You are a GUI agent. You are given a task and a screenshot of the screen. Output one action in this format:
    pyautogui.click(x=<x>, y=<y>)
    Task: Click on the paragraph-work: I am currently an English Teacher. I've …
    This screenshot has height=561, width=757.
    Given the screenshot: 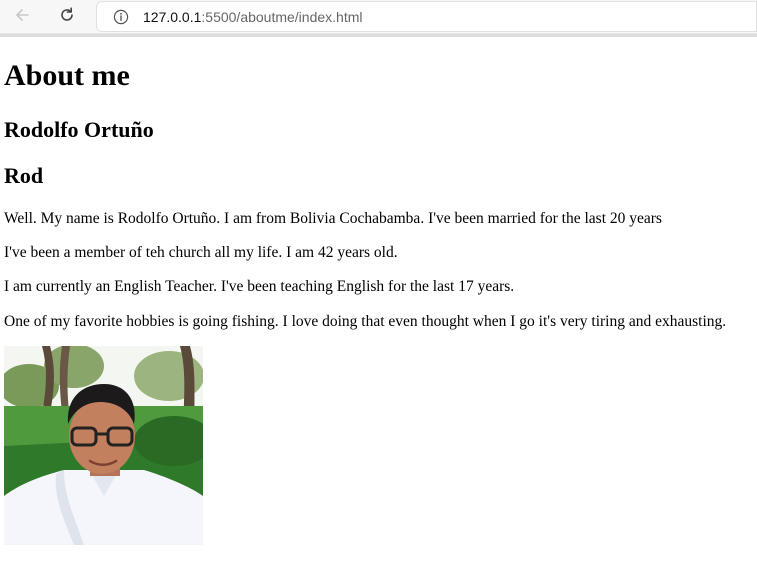 What is the action you would take?
    pyautogui.click(x=259, y=286)
    